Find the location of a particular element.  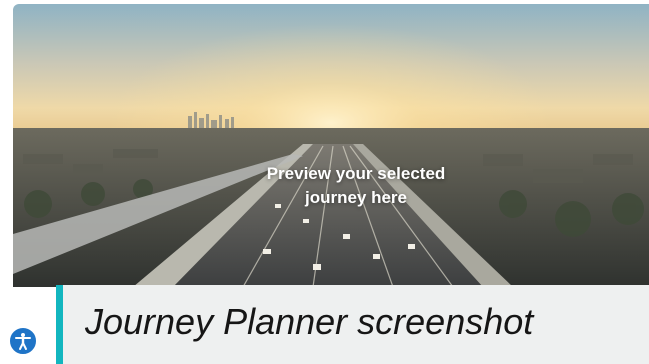

accessibility-button is located at coordinates (23, 341).